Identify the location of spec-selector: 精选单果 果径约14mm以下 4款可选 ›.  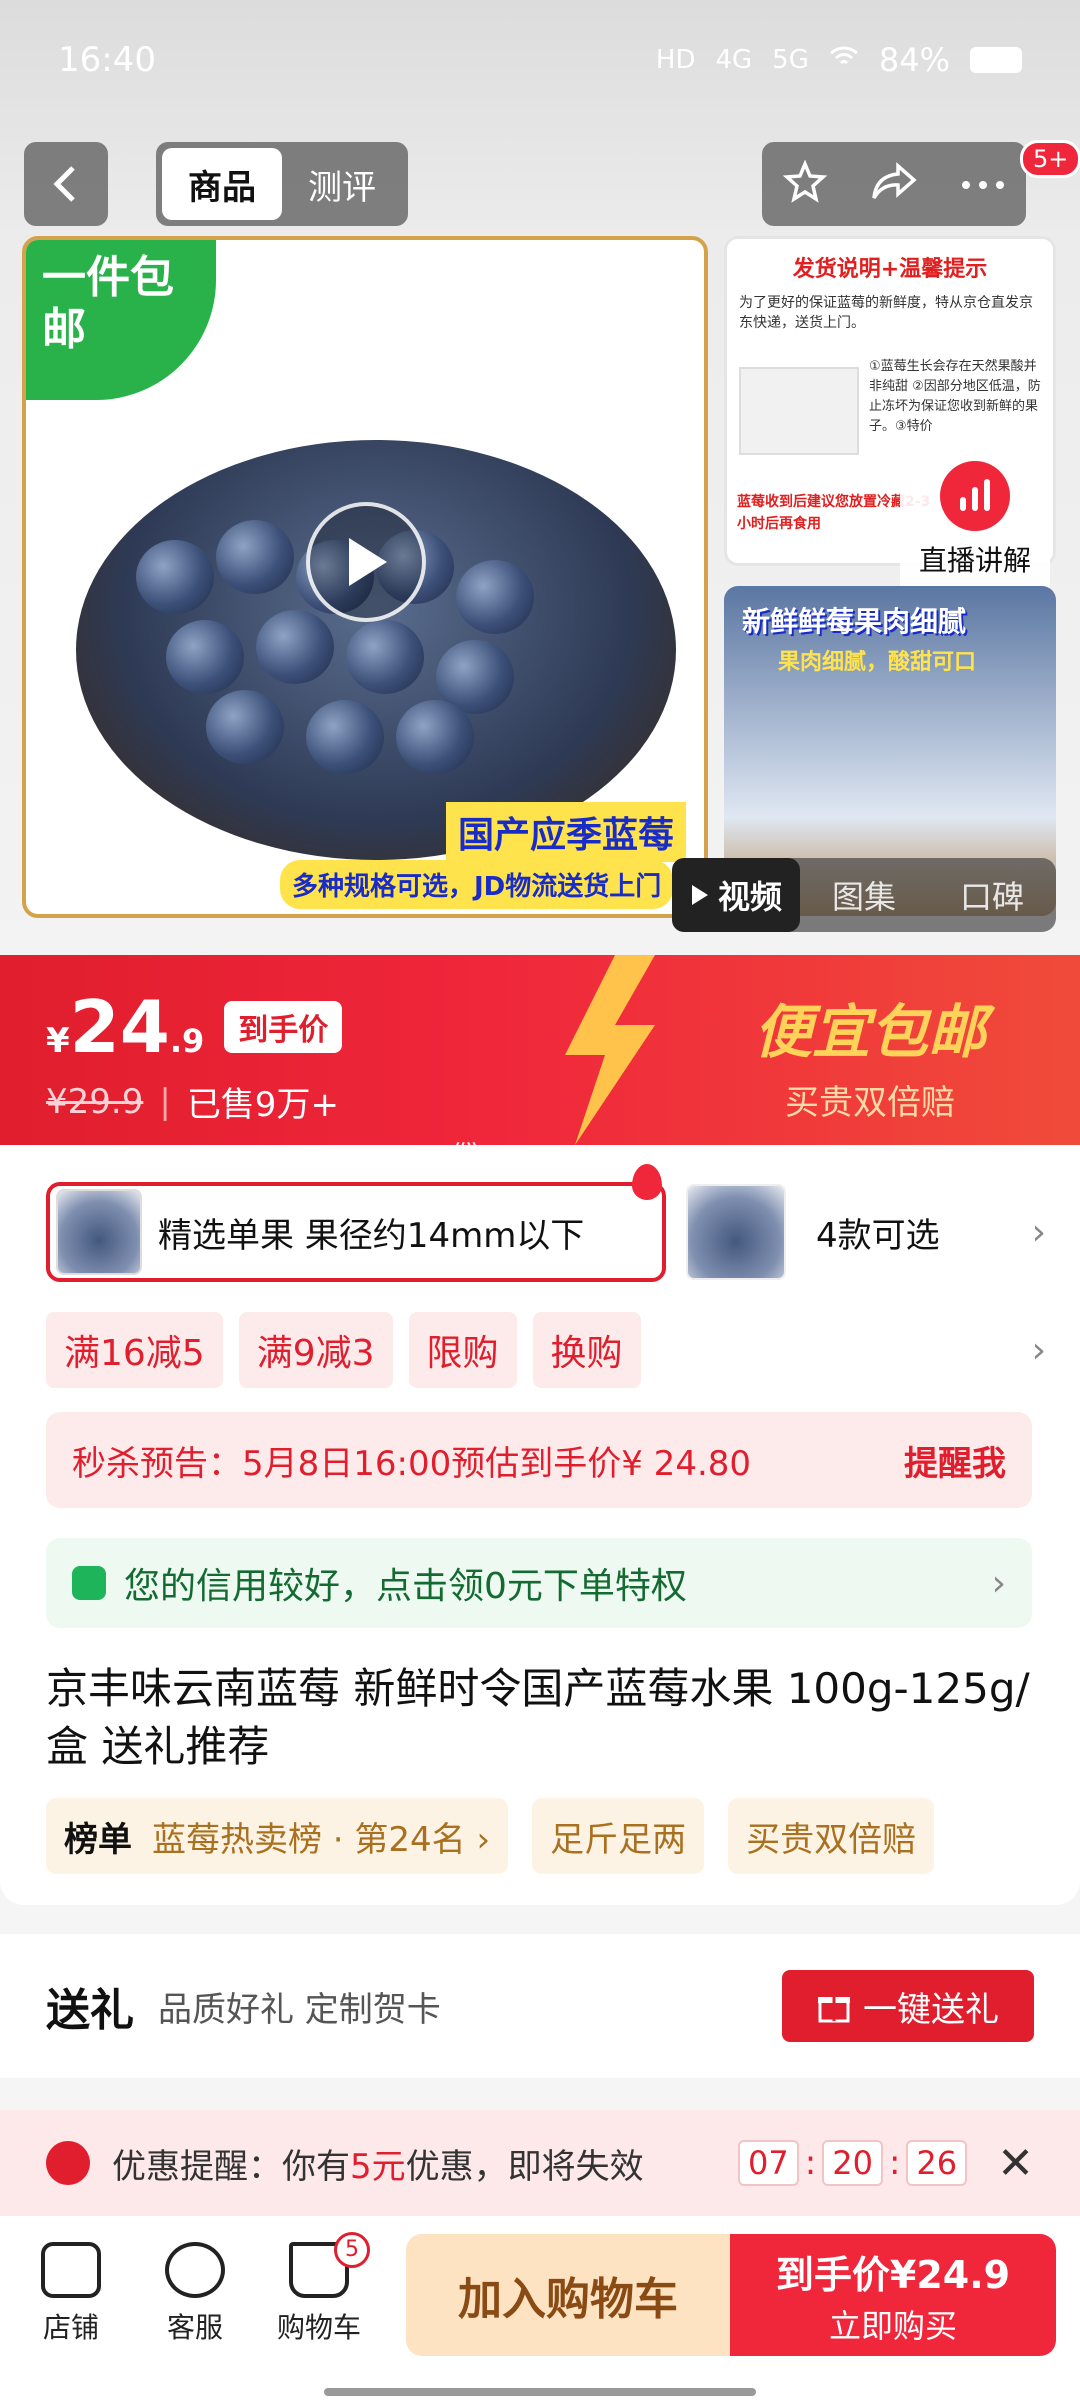
(546, 1224).